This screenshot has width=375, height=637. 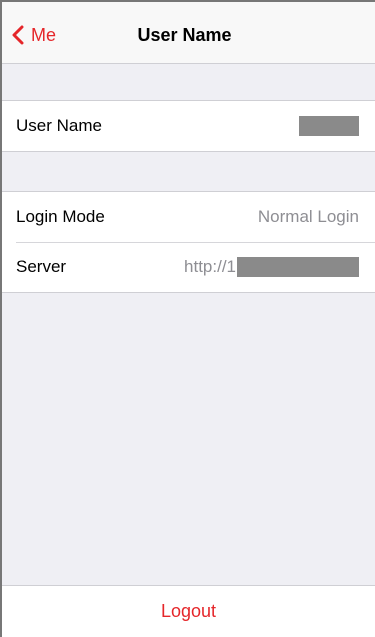 What do you see at coordinates (308, 216) in the screenshot?
I see `login-mode-value: Normal Login` at bounding box center [308, 216].